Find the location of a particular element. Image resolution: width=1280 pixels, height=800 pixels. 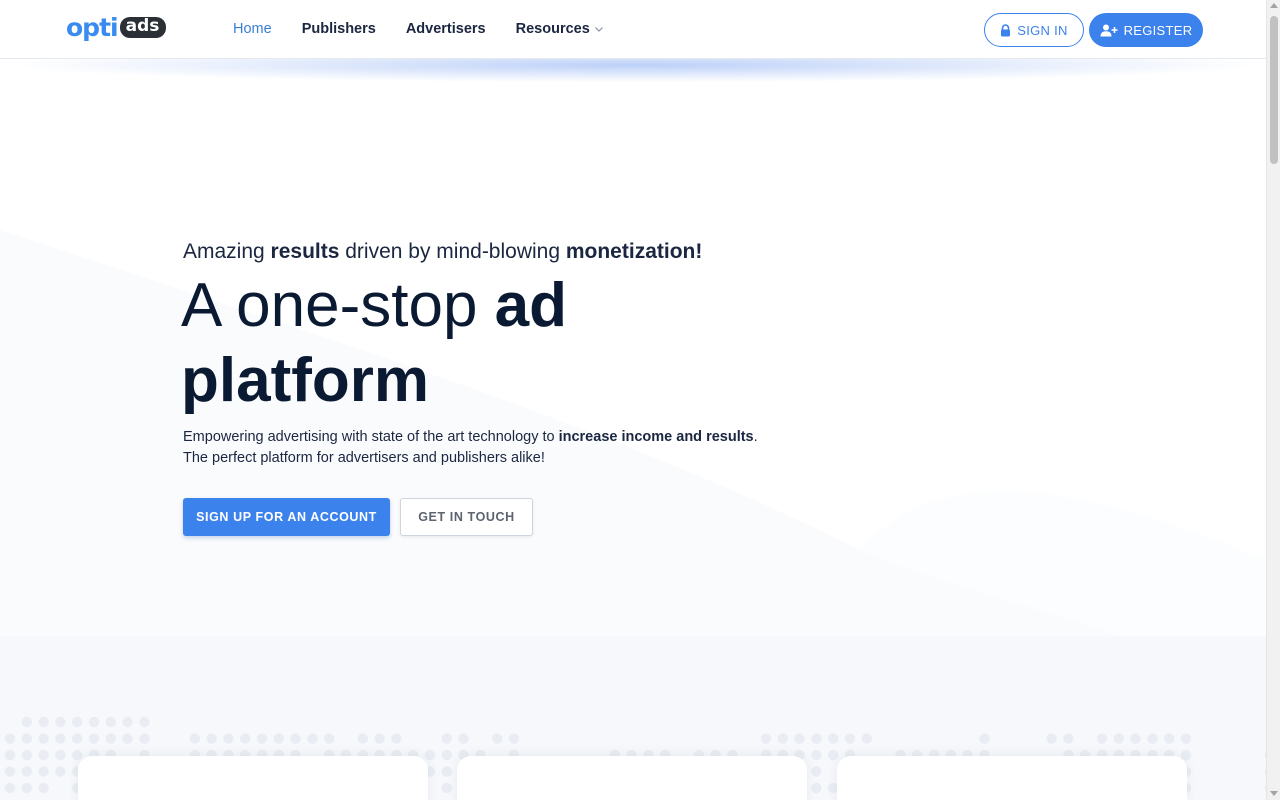

chevron-down-icon is located at coordinates (598, 29).